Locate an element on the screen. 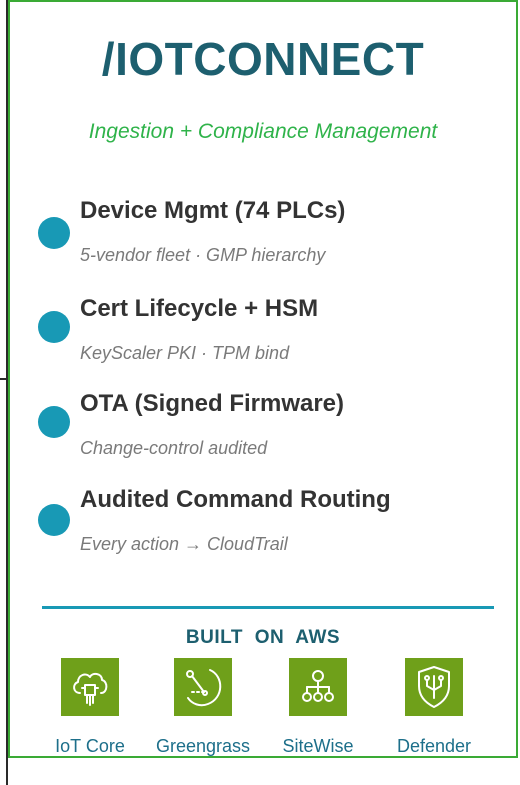  card-subtitle: Ingestion + Compliance Management is located at coordinates (263, 131).